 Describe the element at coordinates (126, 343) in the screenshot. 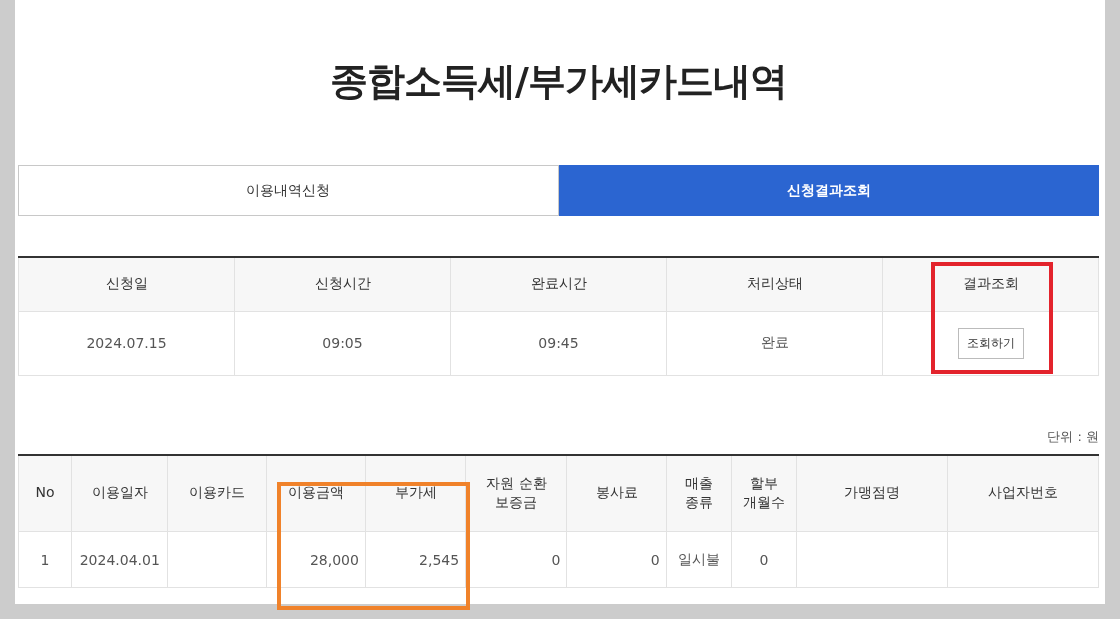

I see `table-cell: 2024.07.15` at that location.